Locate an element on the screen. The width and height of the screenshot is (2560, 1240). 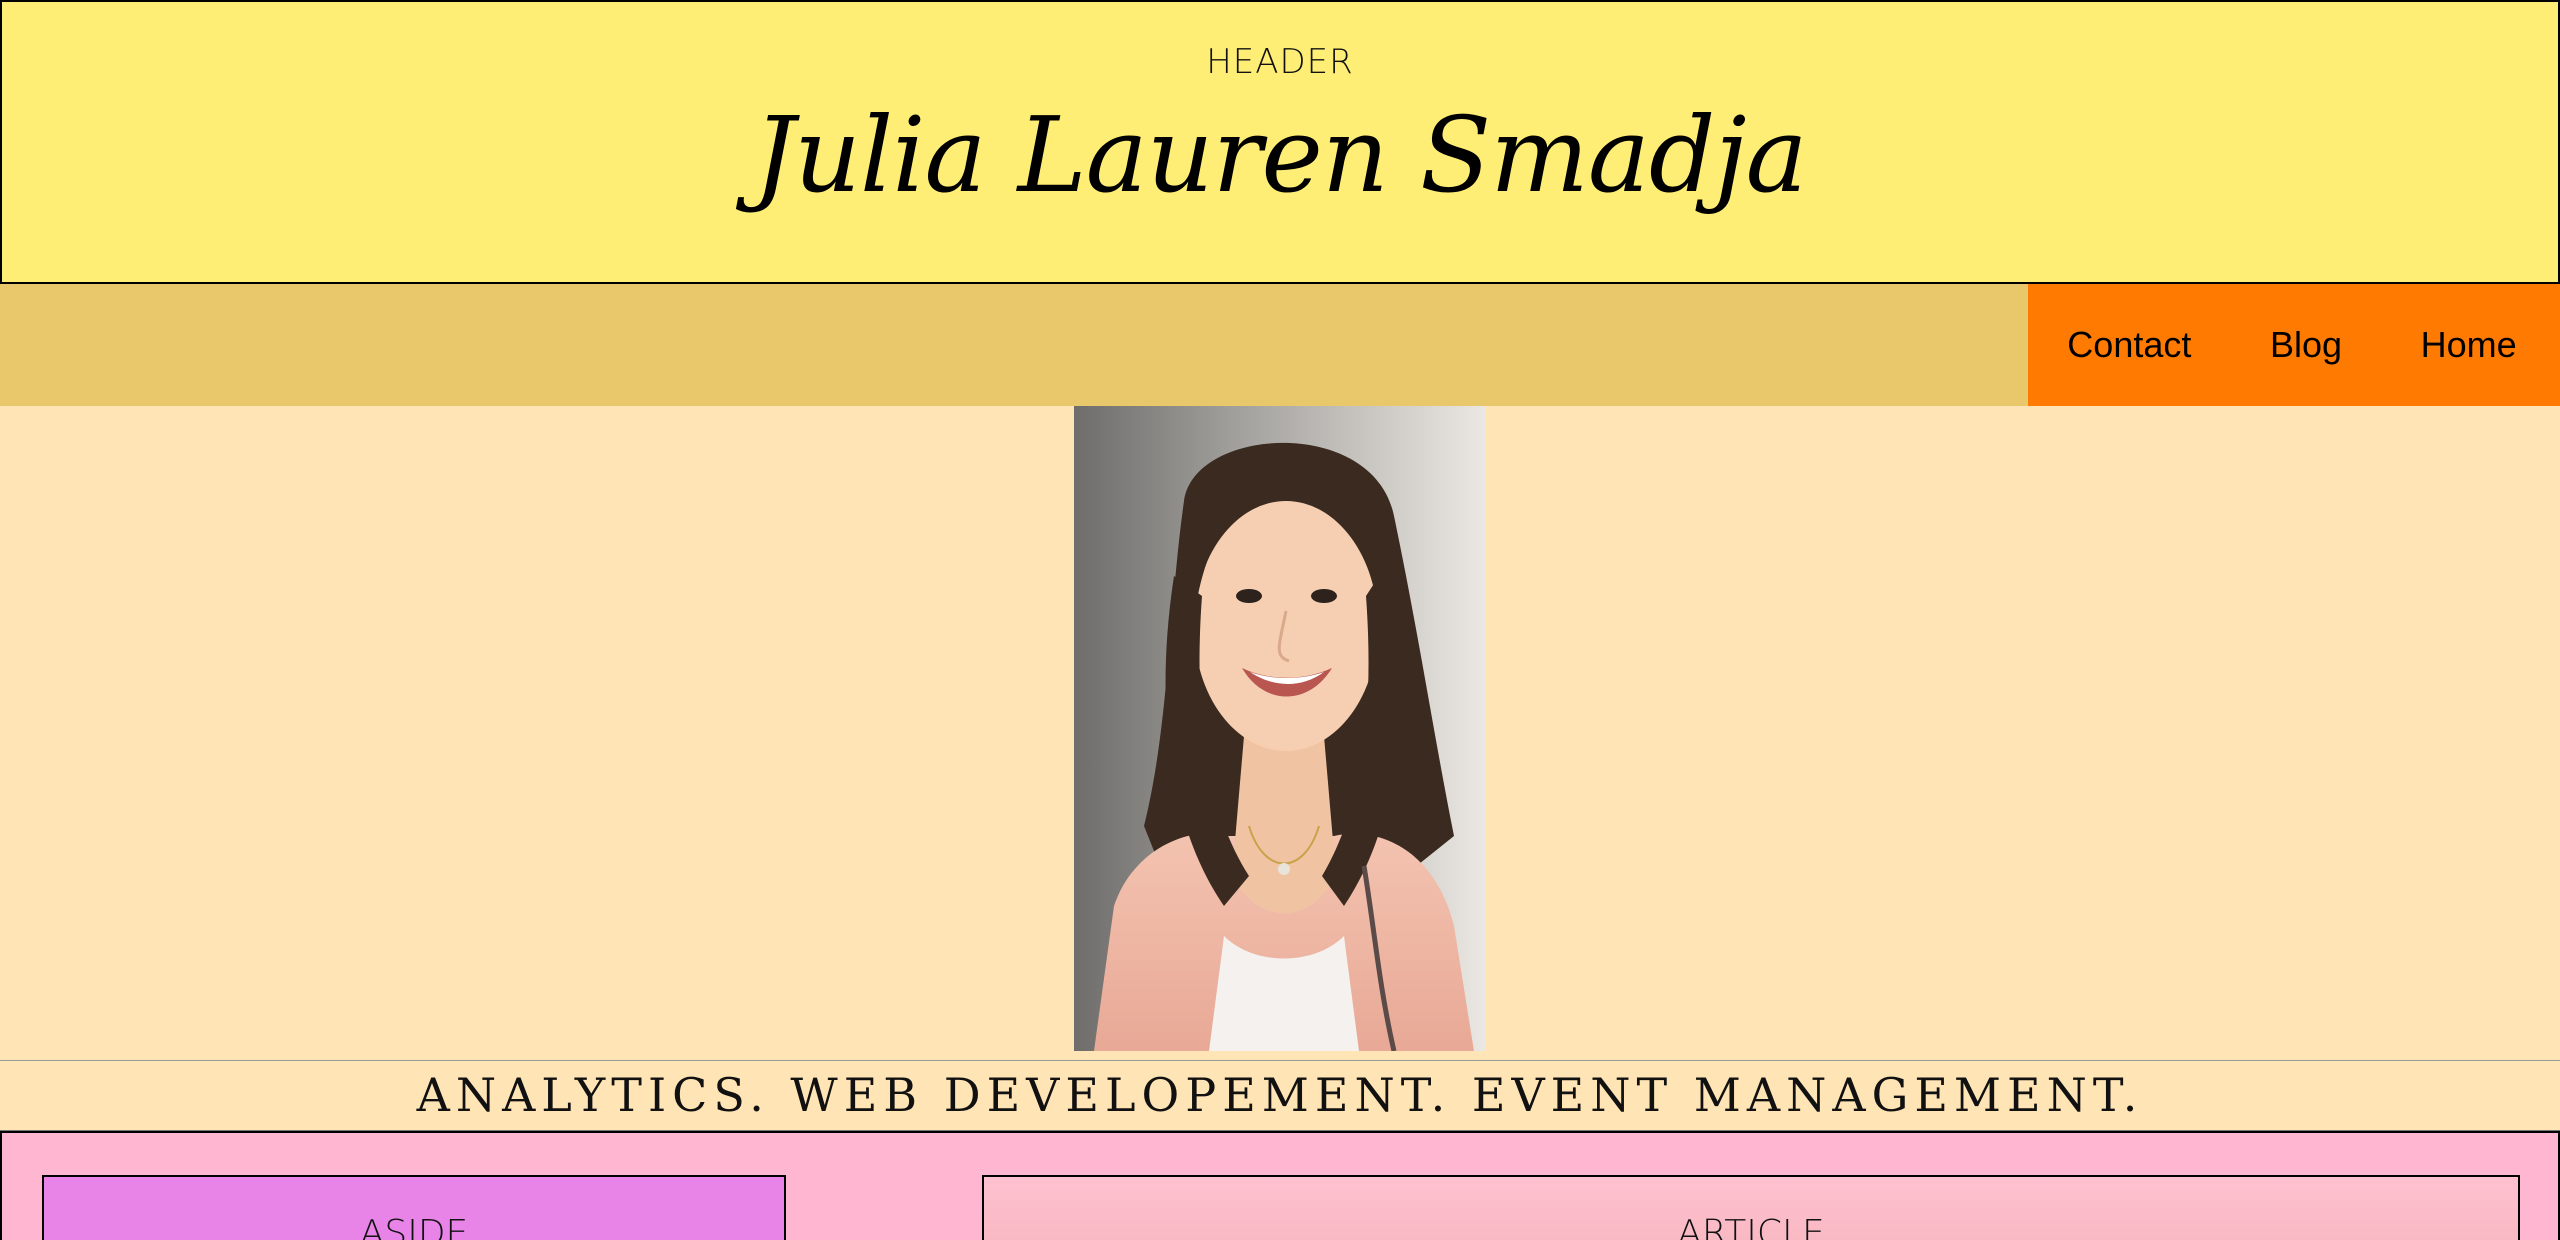
header-label: HEADER is located at coordinates (1280, 62).